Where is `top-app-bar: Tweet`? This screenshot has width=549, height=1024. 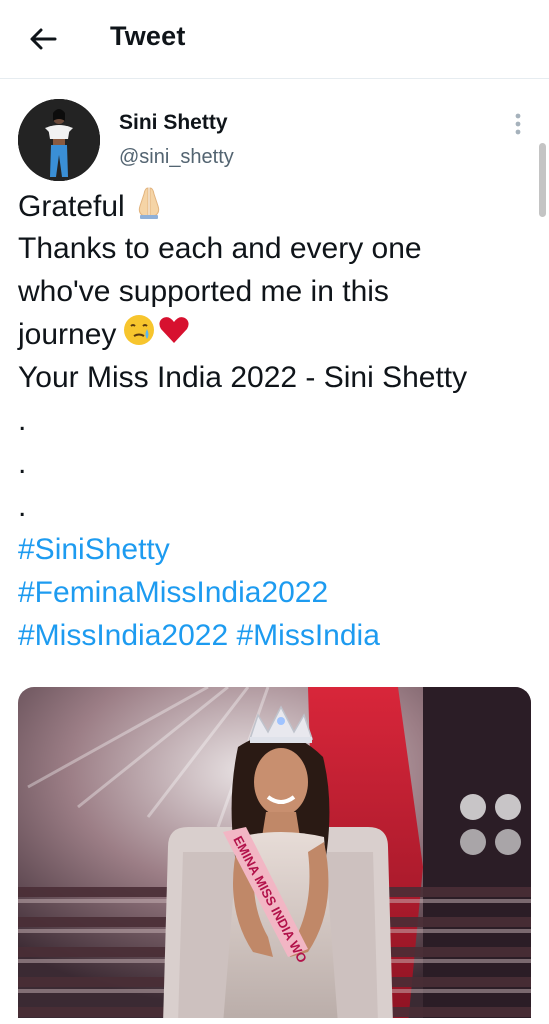
top-app-bar: Tweet is located at coordinates (274, 39).